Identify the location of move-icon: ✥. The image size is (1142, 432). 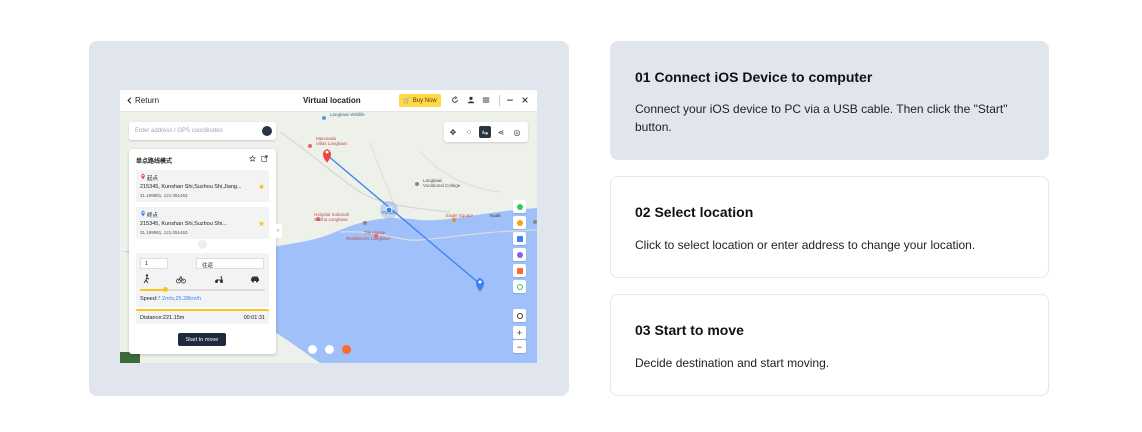
(453, 132).